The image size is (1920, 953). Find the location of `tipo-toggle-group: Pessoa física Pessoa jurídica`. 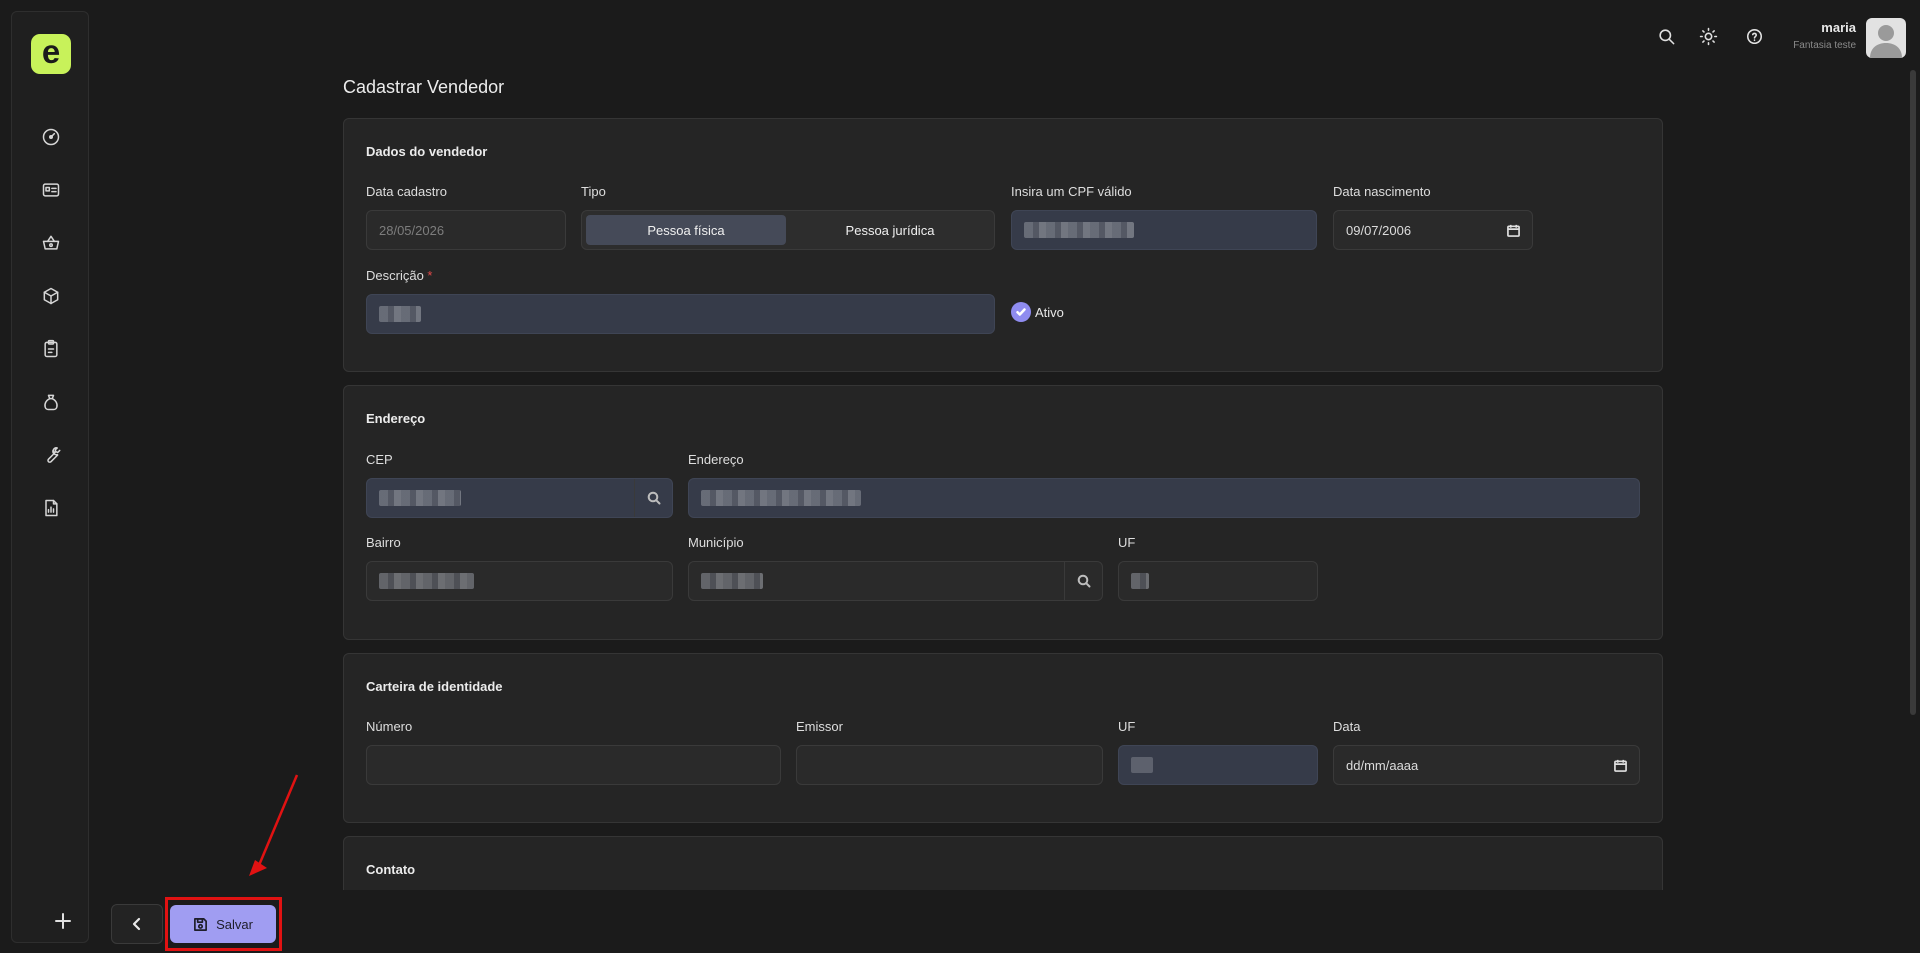

tipo-toggle-group: Pessoa física Pessoa jurídica is located at coordinates (788, 230).